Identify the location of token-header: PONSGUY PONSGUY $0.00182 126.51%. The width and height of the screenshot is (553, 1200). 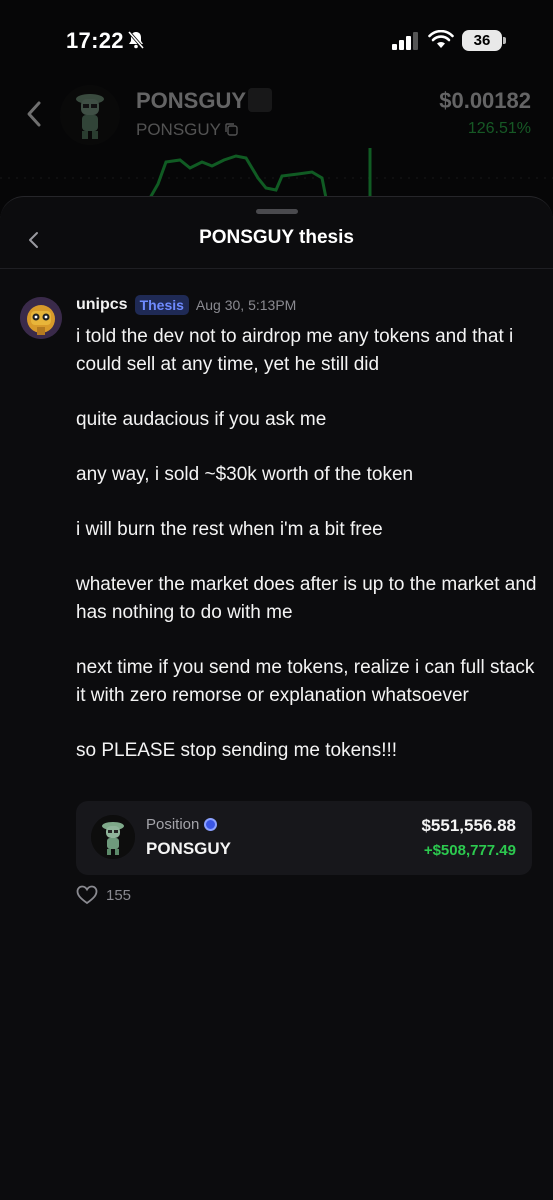
(276, 145).